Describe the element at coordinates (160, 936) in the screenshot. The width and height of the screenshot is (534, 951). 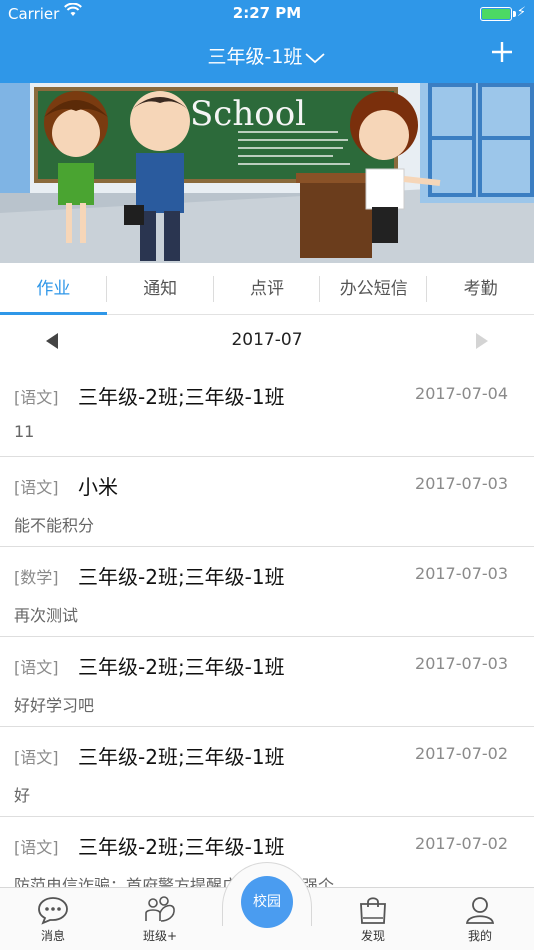
I see `tab-class-plus-label: 班级+` at that location.